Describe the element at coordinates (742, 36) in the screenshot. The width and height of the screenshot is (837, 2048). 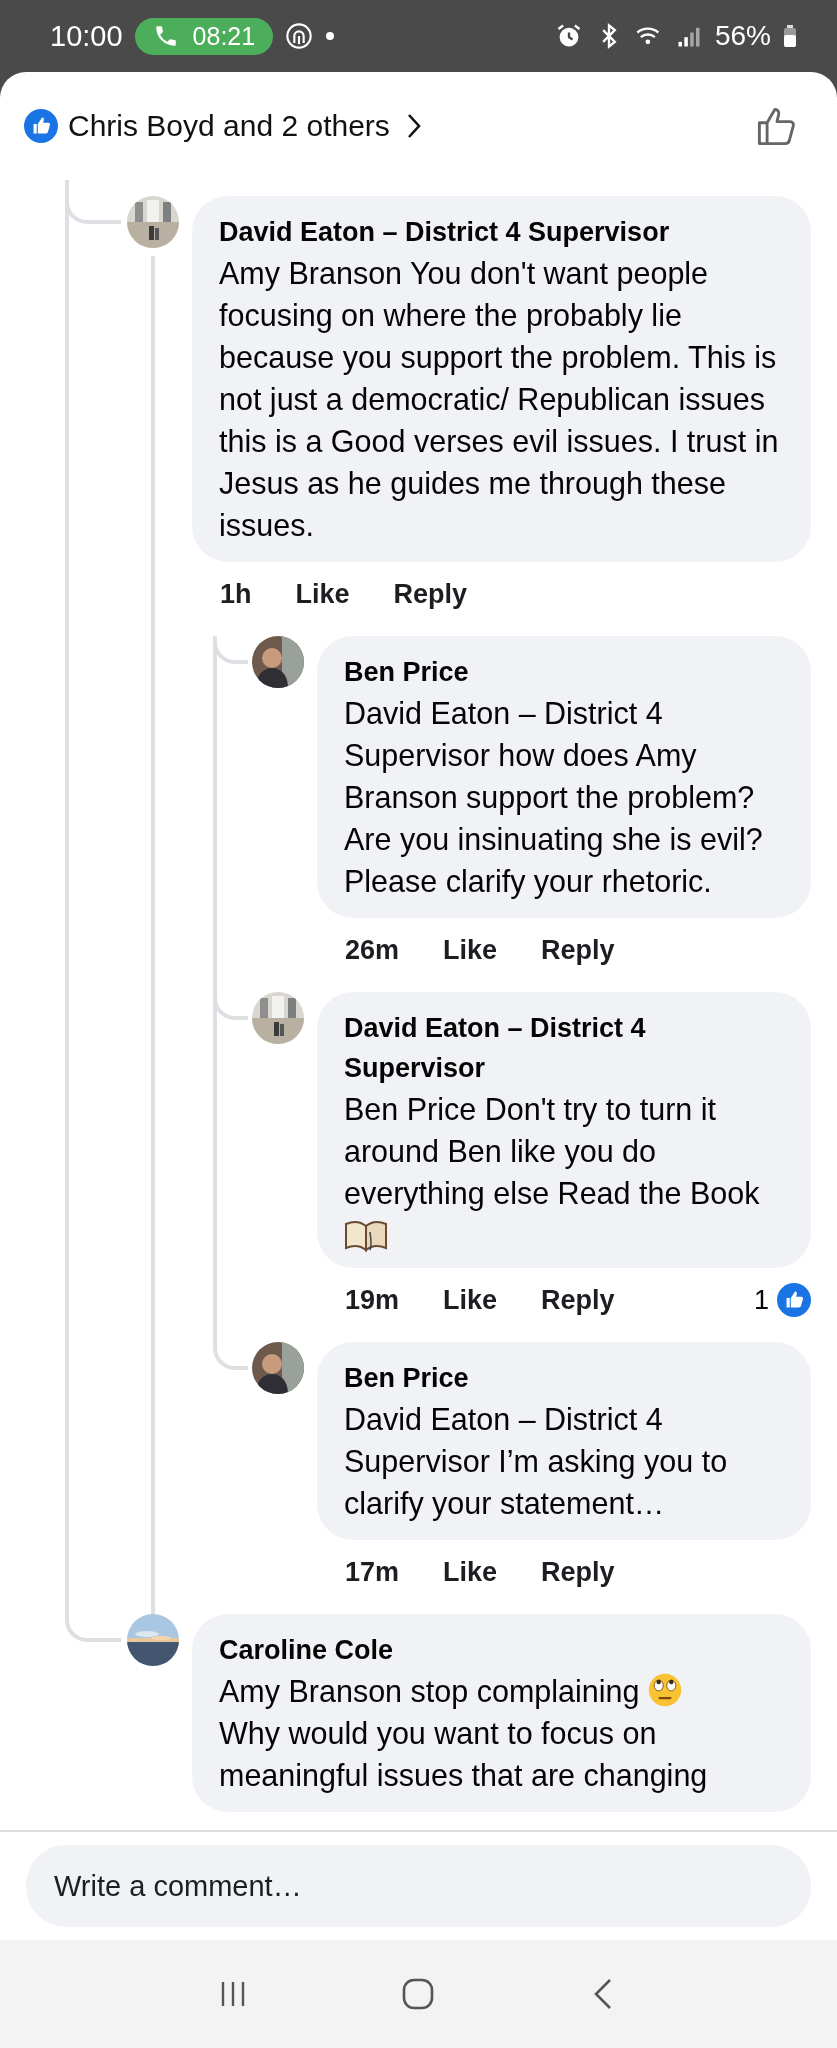
I see `battery-percent: 56%` at that location.